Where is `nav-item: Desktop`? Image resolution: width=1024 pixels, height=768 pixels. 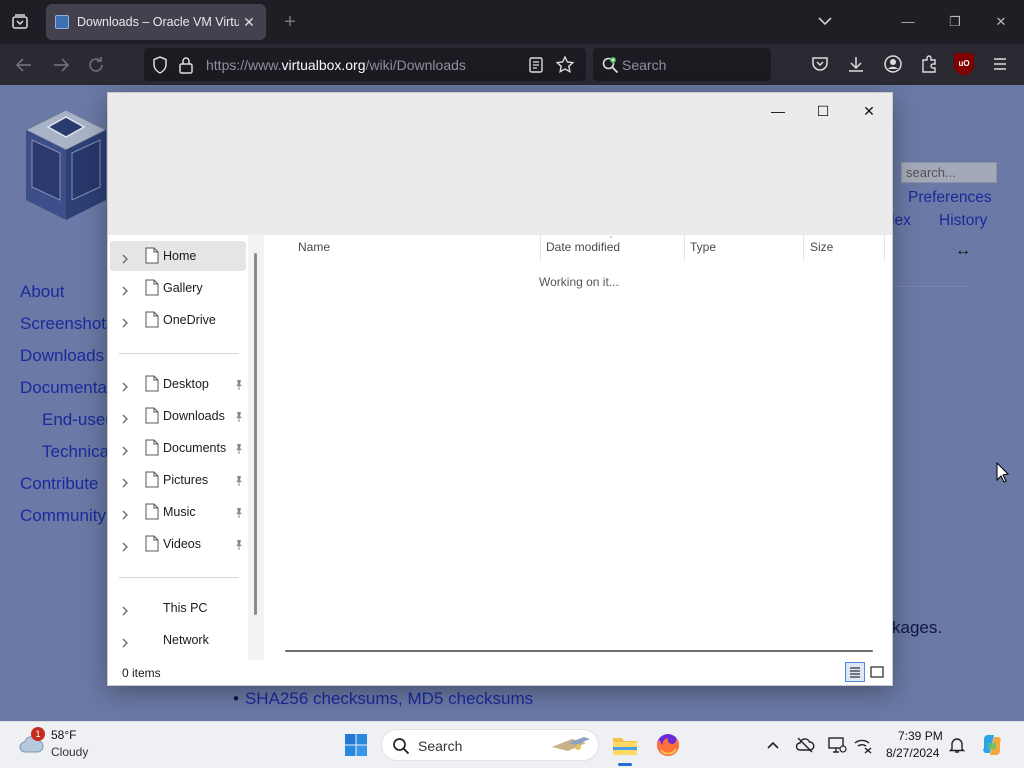 nav-item: Desktop is located at coordinates (178, 384).